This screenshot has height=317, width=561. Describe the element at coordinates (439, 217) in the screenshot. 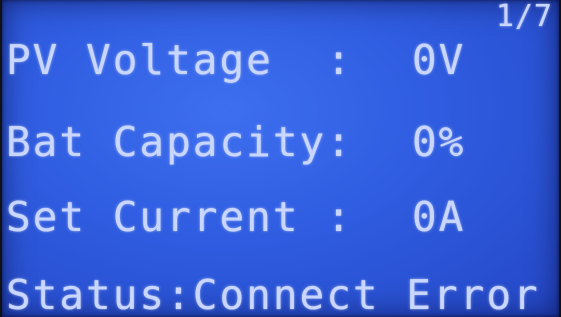

I see `set-current-value: 0A` at that location.